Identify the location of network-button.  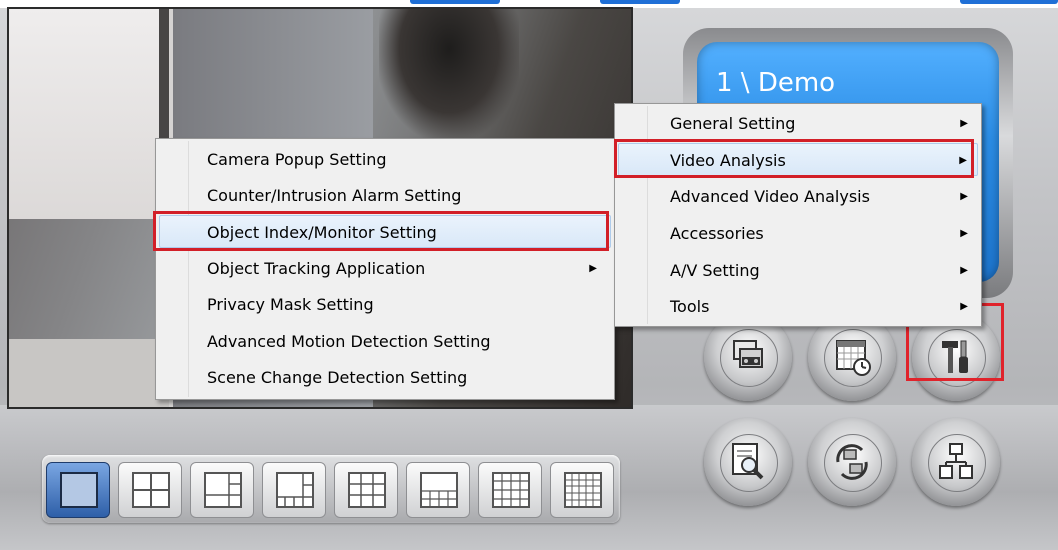
(956, 462).